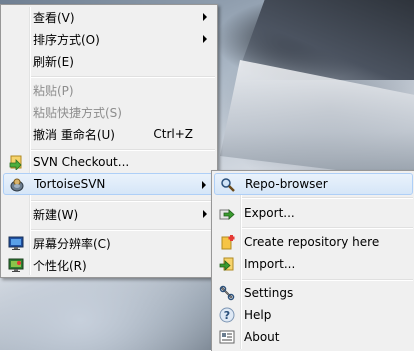 The image size is (414, 351). I want to click on create-repository-icon, so click(227, 242).